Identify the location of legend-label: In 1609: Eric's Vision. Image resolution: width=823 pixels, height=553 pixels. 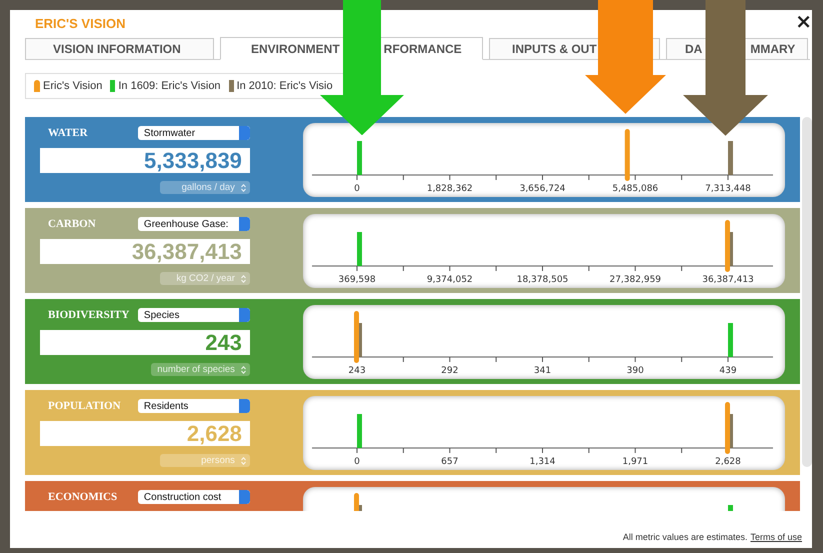
(169, 86).